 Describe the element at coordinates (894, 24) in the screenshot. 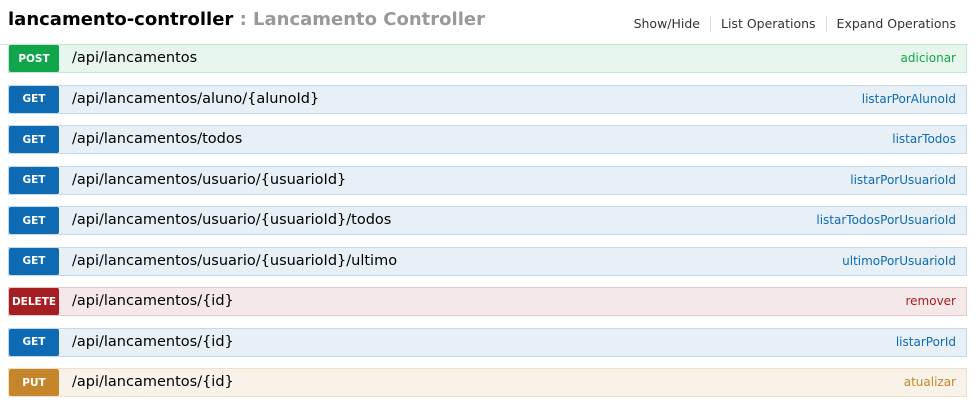

I see `expand-operations-link: Expand Operations` at that location.